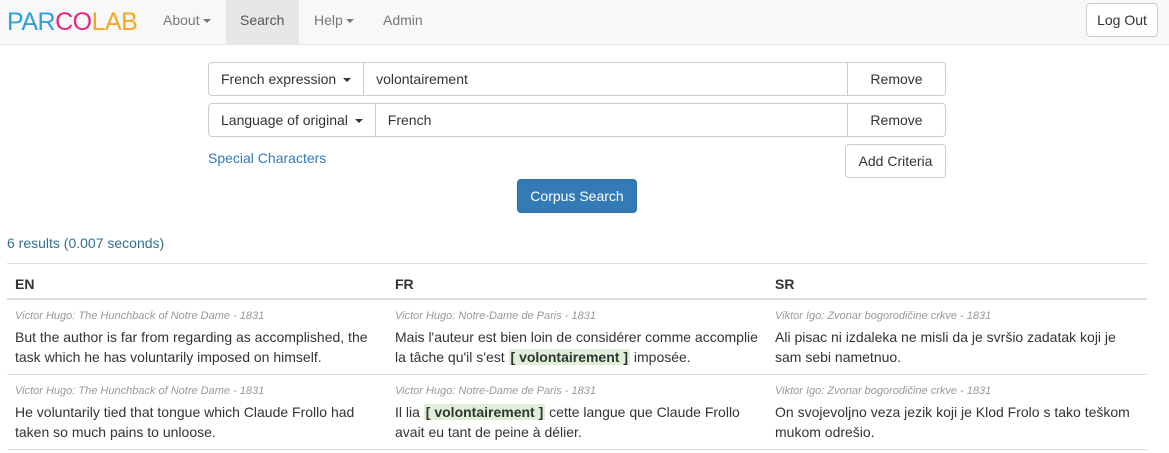 The width and height of the screenshot is (1169, 453). What do you see at coordinates (1122, 20) in the screenshot?
I see `logout-button: Log Out` at bounding box center [1122, 20].